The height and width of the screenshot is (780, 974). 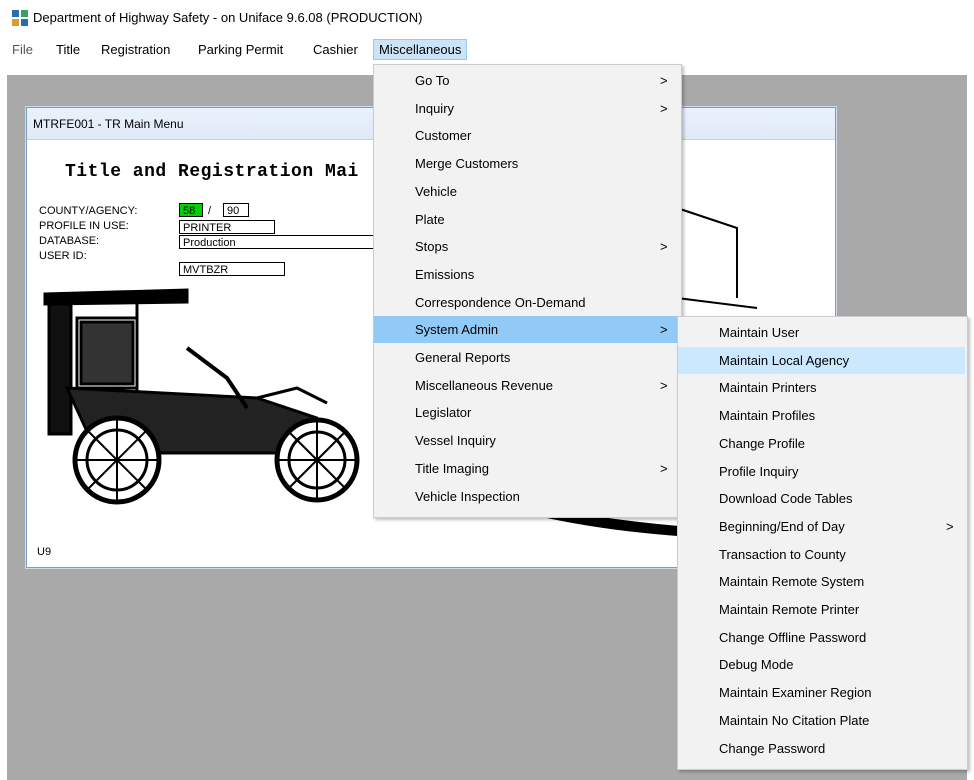 What do you see at coordinates (22, 49) in the screenshot?
I see `menu-file: File` at bounding box center [22, 49].